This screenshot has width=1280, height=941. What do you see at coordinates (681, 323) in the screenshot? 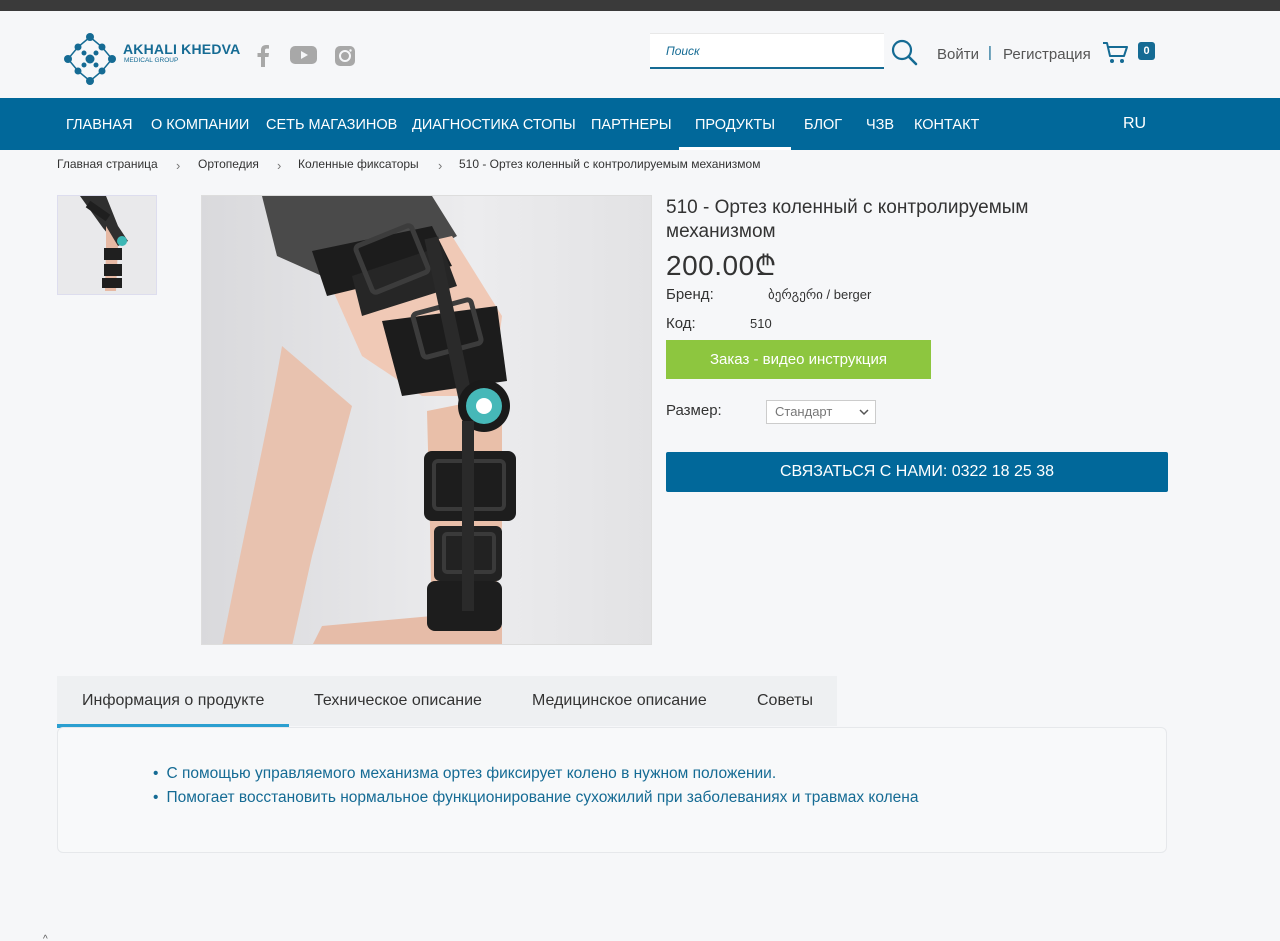
I see `code-label: Код:` at bounding box center [681, 323].